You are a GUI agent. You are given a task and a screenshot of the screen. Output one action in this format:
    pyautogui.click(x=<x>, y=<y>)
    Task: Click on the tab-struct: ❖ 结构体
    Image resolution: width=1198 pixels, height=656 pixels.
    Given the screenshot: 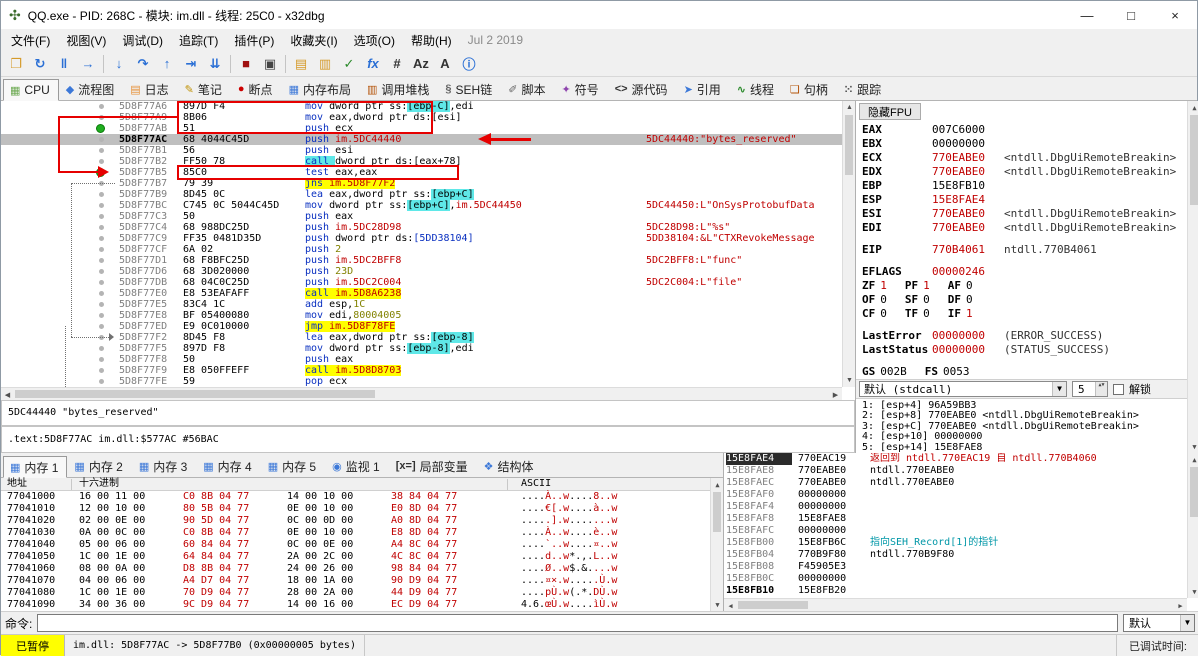 What is the action you would take?
    pyautogui.click(x=510, y=466)
    